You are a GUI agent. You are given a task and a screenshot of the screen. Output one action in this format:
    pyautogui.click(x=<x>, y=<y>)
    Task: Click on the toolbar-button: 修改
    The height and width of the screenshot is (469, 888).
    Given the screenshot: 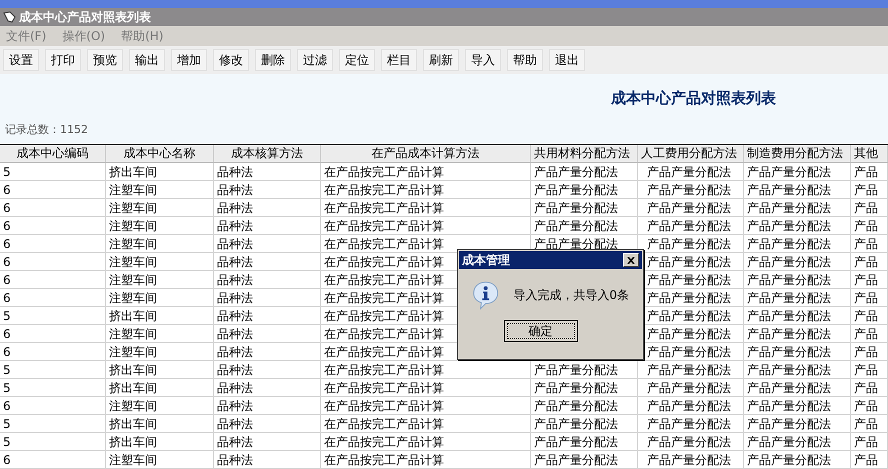 What is the action you would take?
    pyautogui.click(x=231, y=60)
    